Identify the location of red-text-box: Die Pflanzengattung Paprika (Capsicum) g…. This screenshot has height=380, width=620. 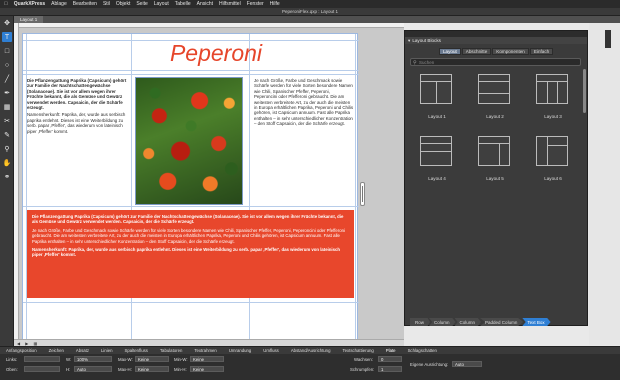
(190, 254).